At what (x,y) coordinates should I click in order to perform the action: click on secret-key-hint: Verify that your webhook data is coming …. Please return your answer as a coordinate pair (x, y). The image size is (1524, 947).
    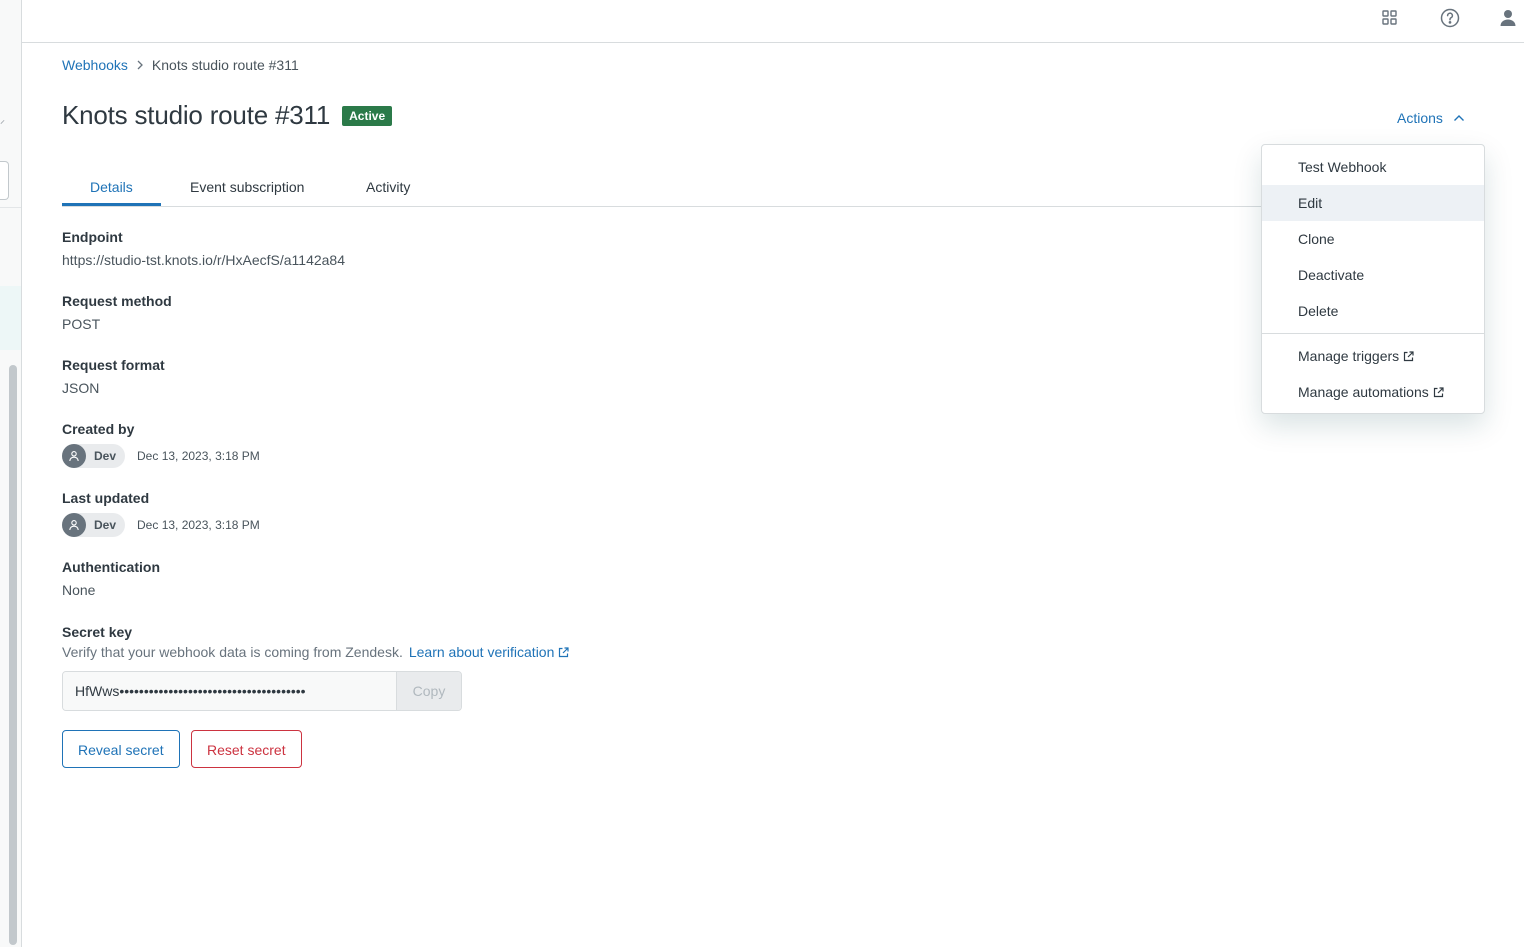
    Looking at the image, I should click on (315, 652).